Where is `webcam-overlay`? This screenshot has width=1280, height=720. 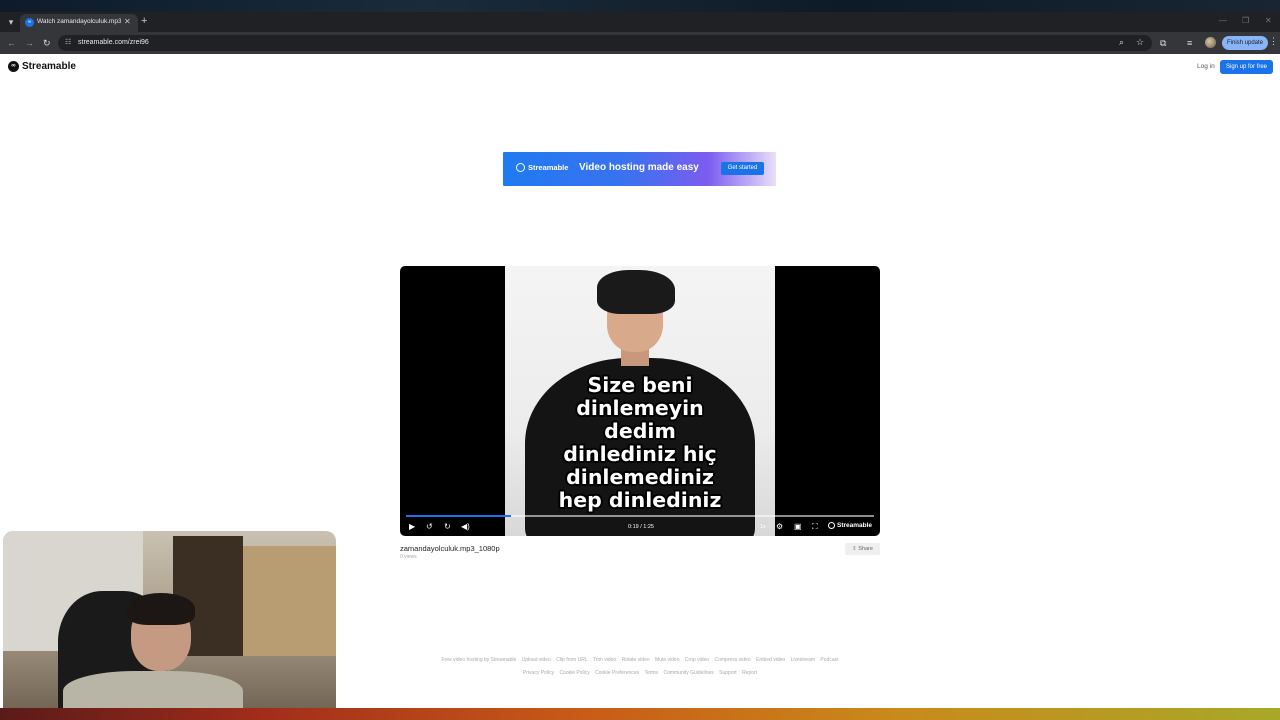
webcam-overlay is located at coordinates (169, 624).